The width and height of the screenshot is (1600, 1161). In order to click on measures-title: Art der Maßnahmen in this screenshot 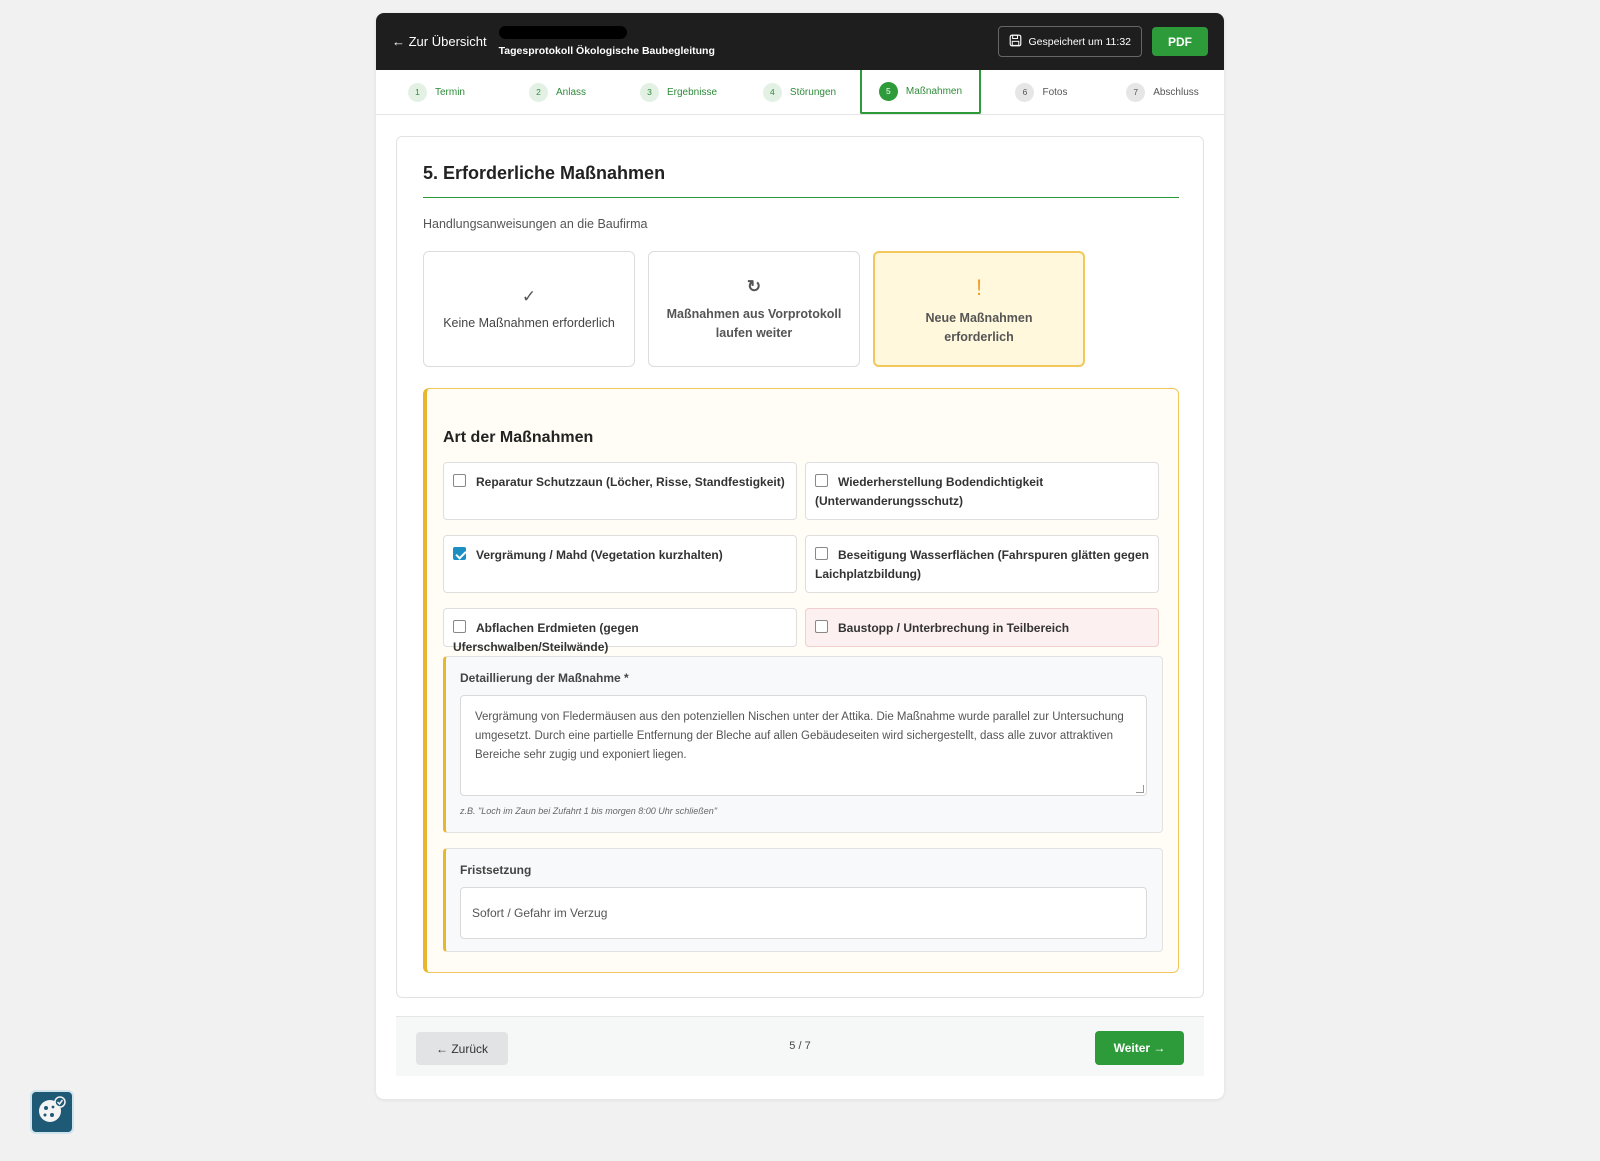, I will do `click(518, 437)`.